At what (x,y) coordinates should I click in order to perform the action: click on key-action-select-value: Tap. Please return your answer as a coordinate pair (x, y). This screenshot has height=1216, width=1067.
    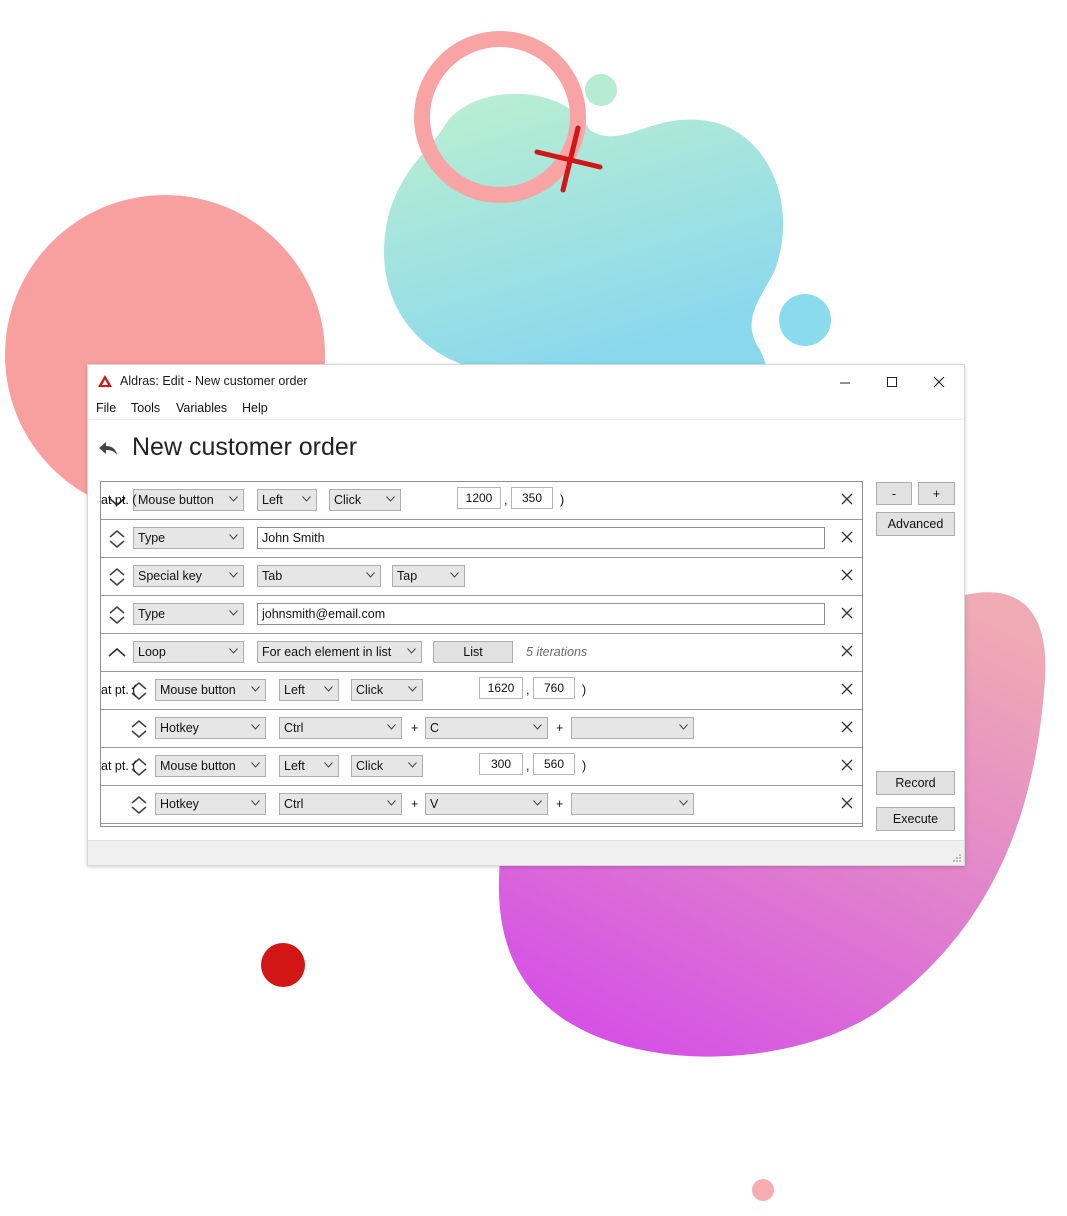
    Looking at the image, I should click on (407, 576).